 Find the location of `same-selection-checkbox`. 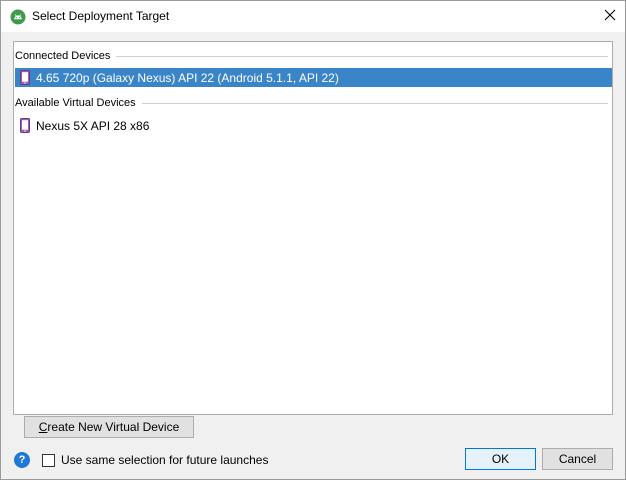

same-selection-checkbox is located at coordinates (48, 460).